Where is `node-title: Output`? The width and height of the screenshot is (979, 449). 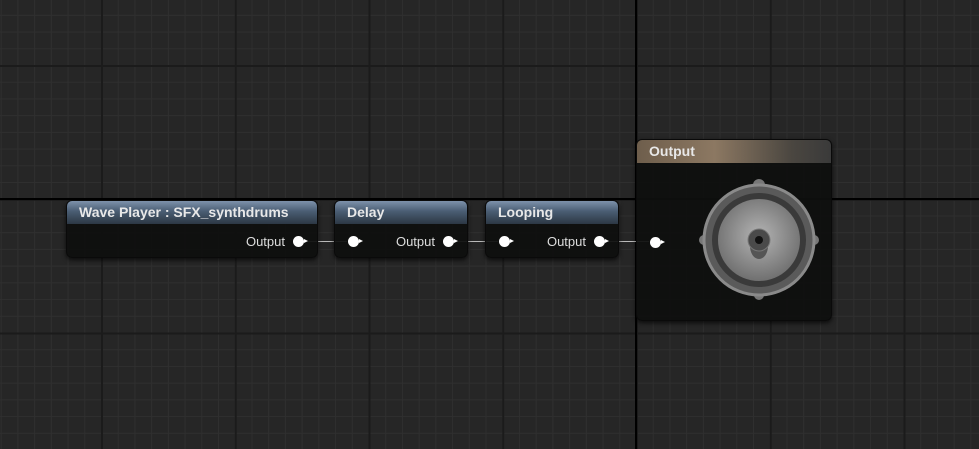
node-title: Output is located at coordinates (734, 151).